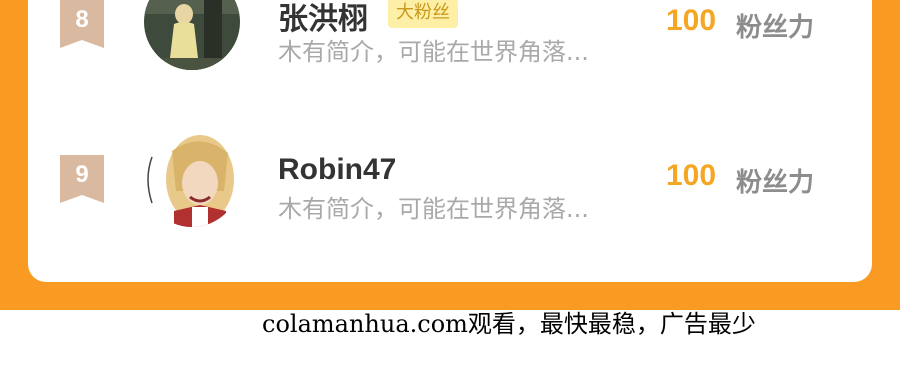 The width and height of the screenshot is (900, 376). I want to click on anime-character-avatar-icon, so click(192, 179).